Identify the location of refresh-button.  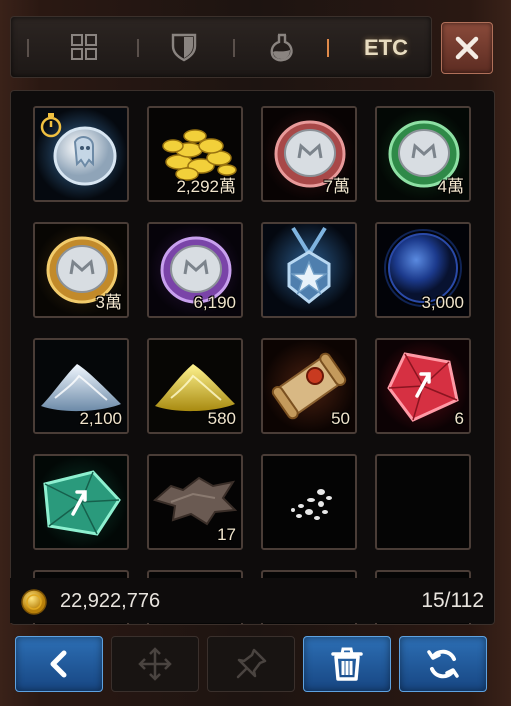
(443, 664).